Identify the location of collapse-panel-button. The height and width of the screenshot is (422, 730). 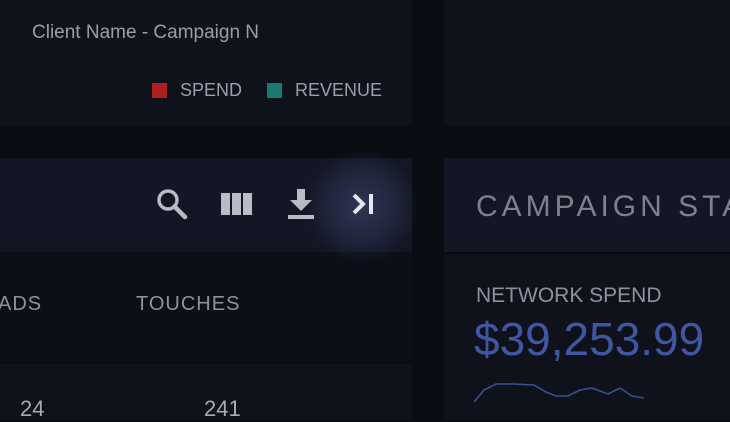
(364, 204).